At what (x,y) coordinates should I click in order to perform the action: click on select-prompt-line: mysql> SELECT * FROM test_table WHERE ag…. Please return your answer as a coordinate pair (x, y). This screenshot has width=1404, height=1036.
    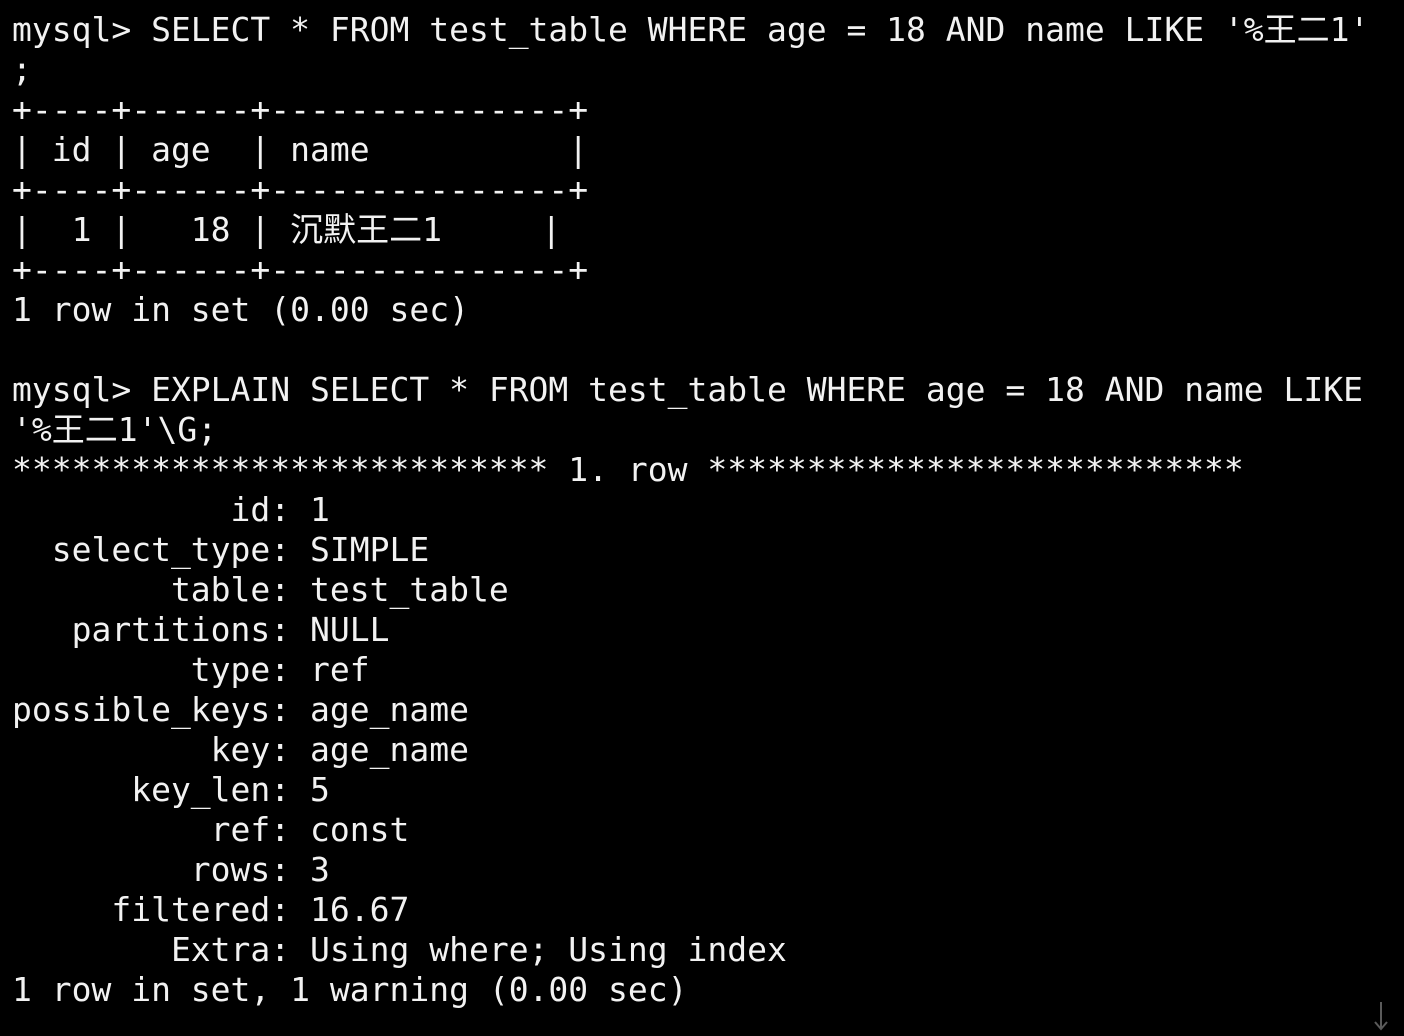
    Looking at the image, I should click on (691, 29).